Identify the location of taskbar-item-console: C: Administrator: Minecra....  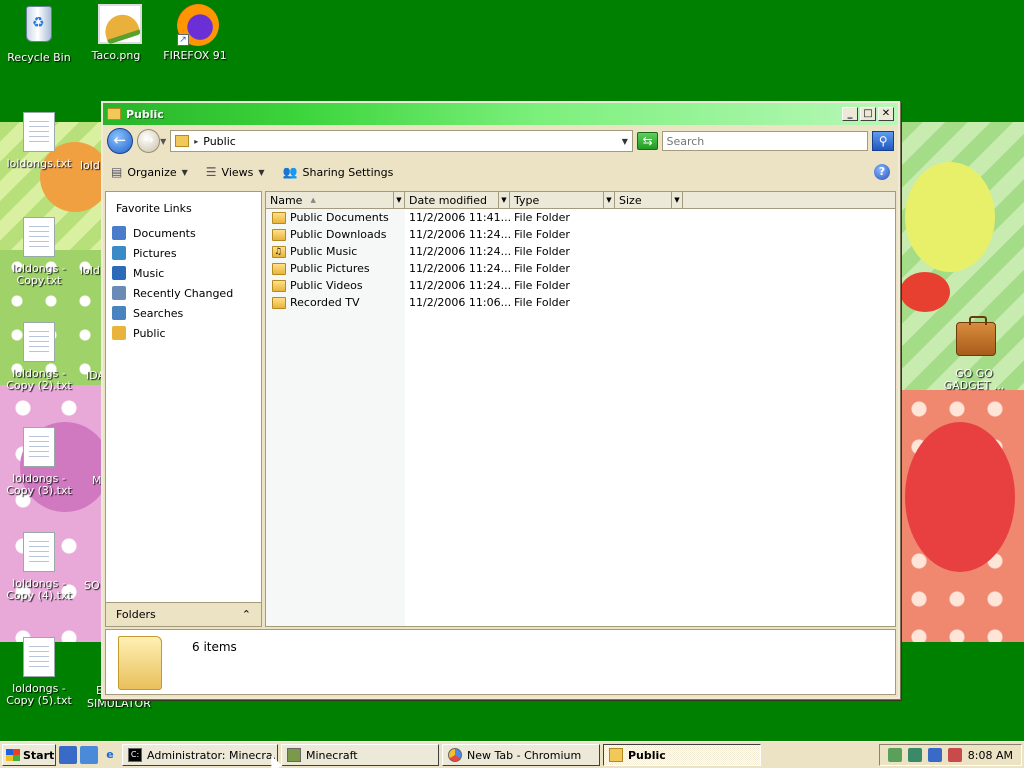
(200, 755).